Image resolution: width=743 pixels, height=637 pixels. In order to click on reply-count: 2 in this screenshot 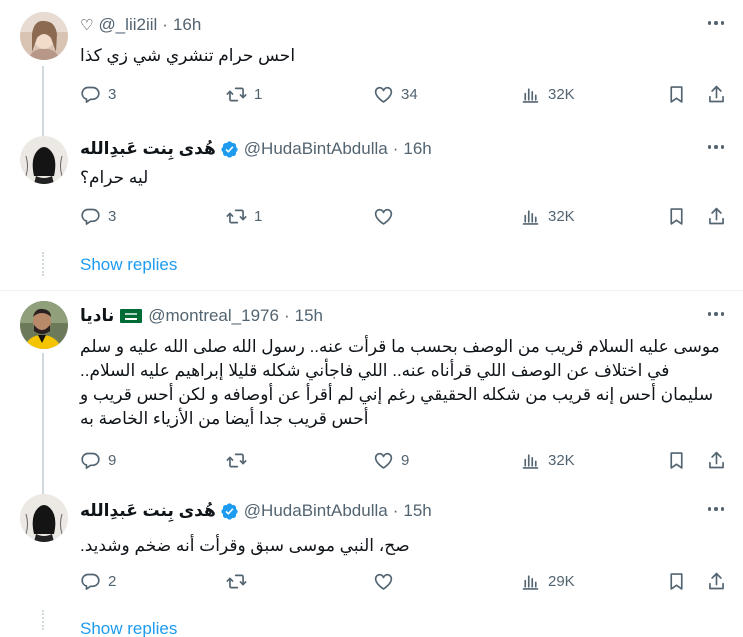, I will do `click(112, 581)`.